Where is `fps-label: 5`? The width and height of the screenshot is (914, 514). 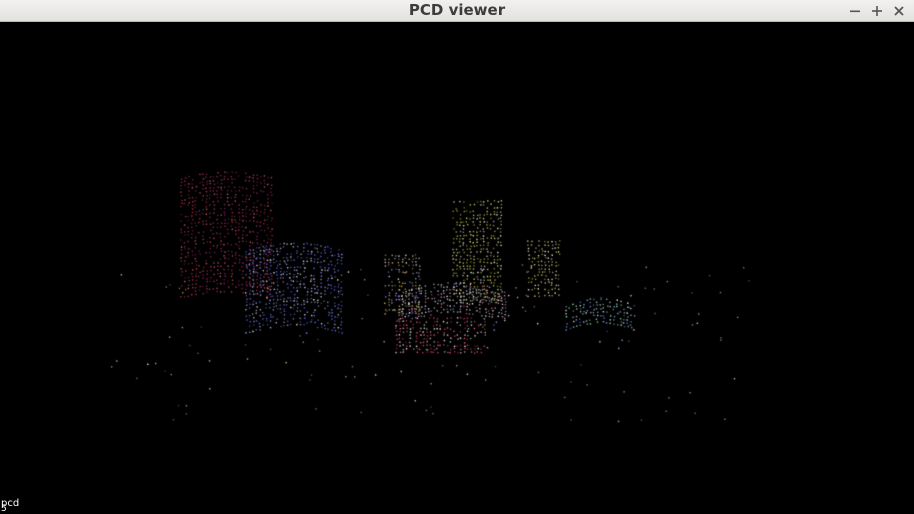 fps-label: 5 is located at coordinates (4, 509).